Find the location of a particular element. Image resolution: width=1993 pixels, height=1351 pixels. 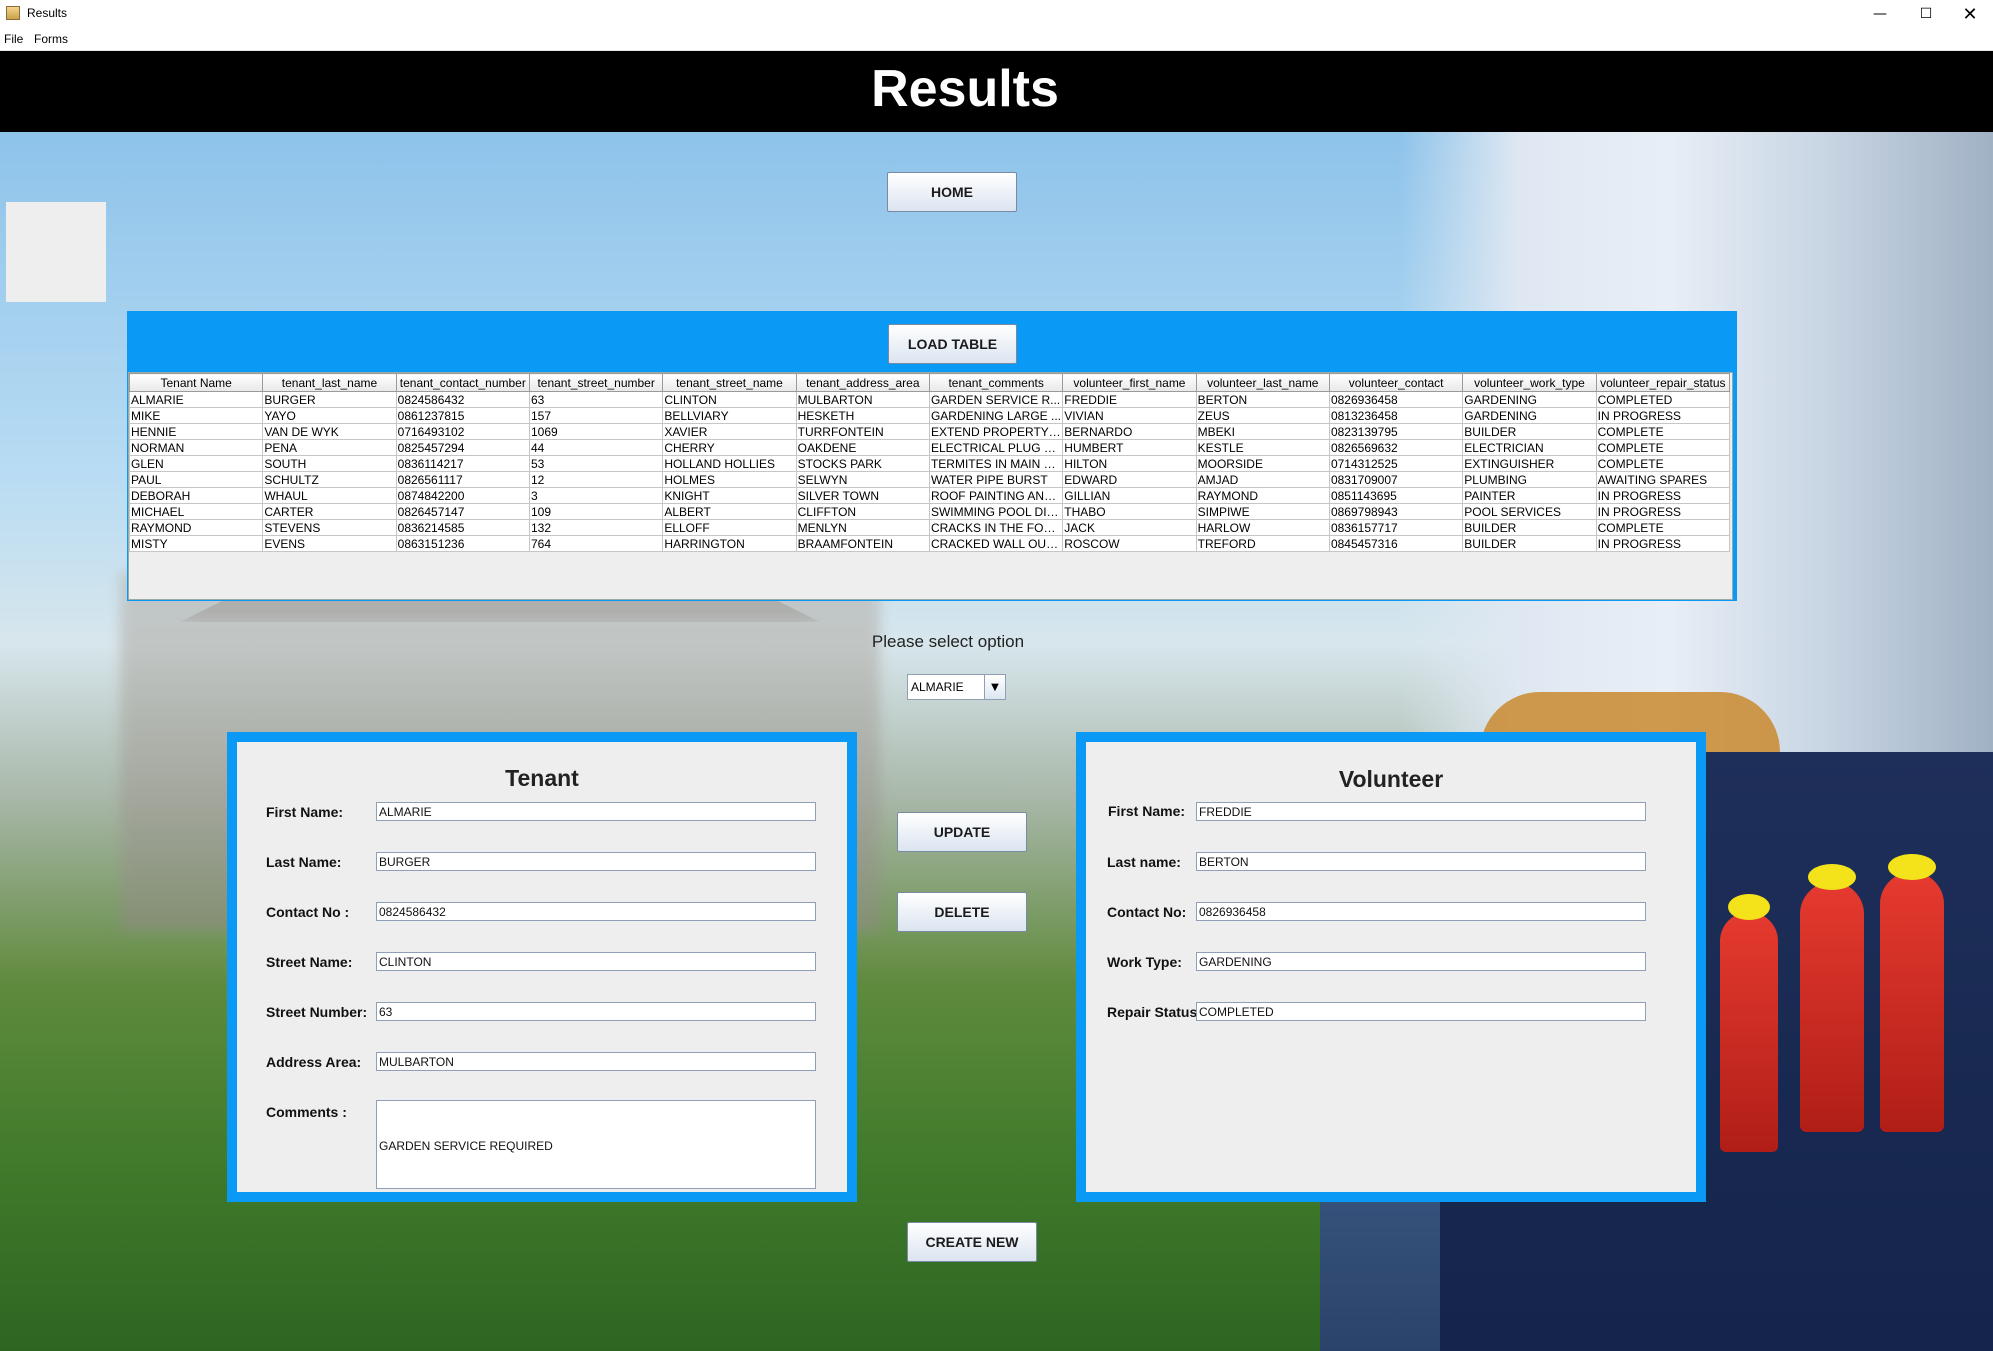

table-cell: STOCKS PARK is located at coordinates (862, 463).